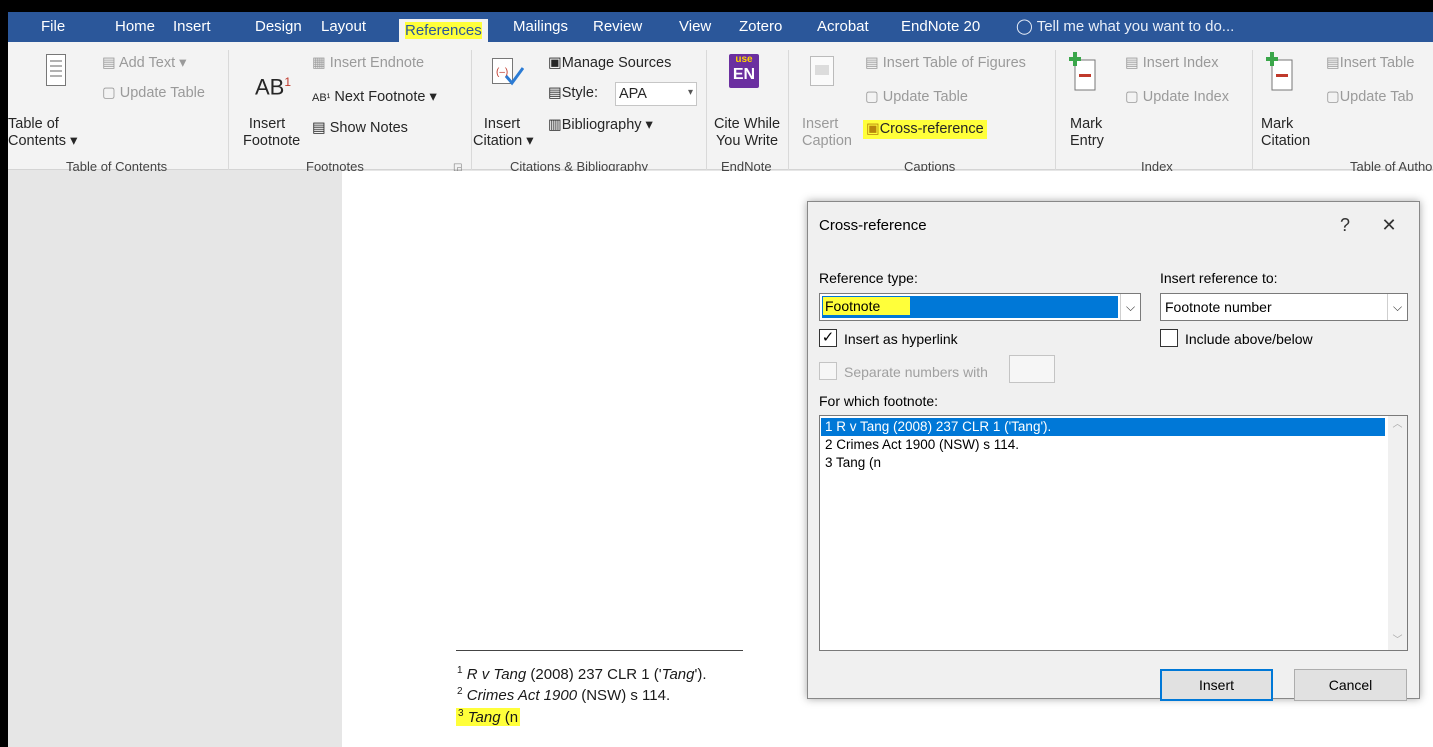  I want to click on style-select: APA ▾, so click(656, 94).